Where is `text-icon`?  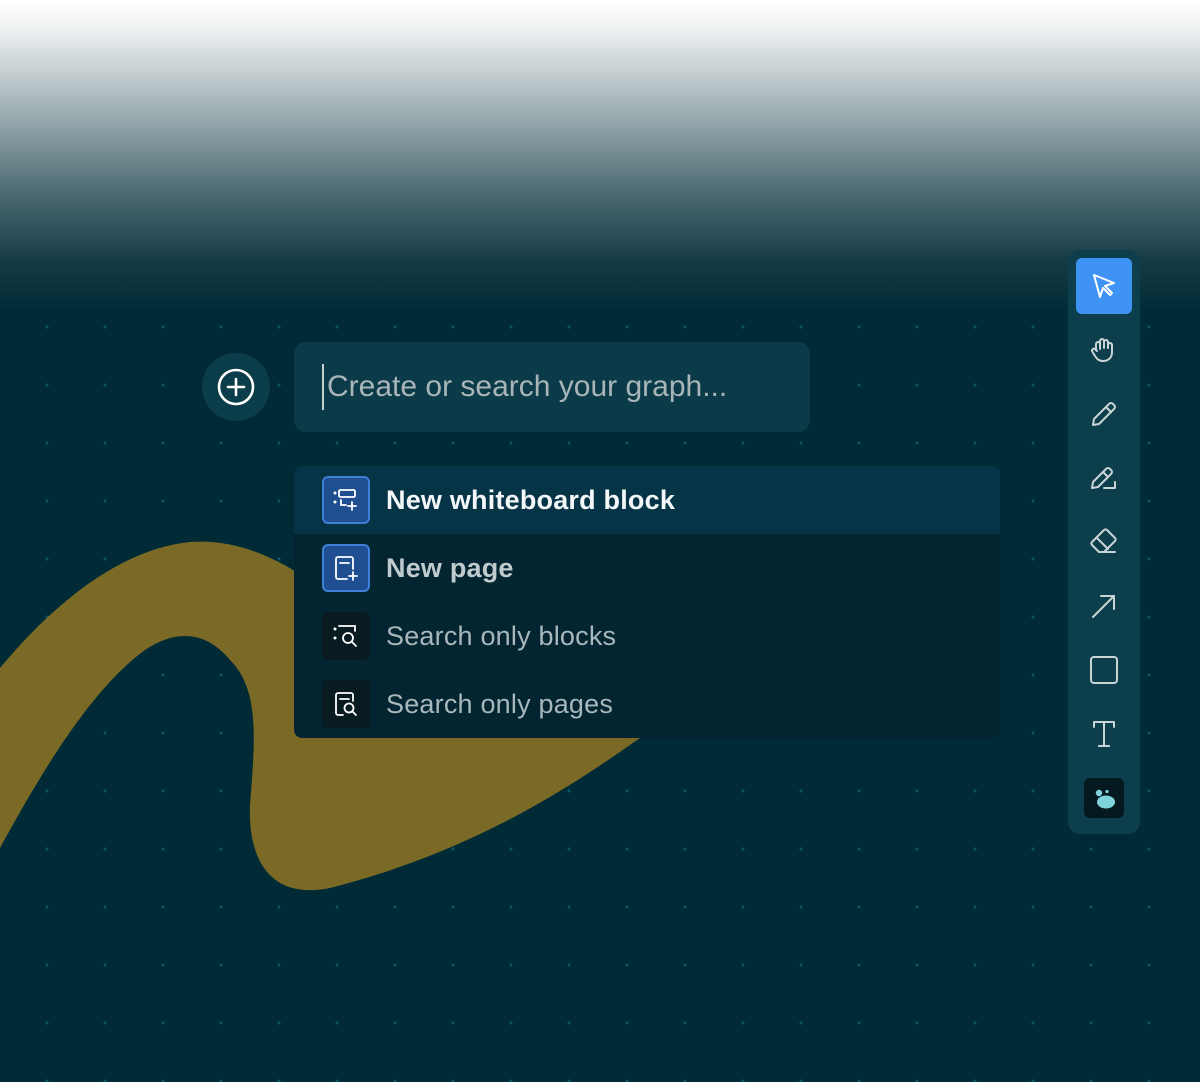
text-icon is located at coordinates (1104, 734).